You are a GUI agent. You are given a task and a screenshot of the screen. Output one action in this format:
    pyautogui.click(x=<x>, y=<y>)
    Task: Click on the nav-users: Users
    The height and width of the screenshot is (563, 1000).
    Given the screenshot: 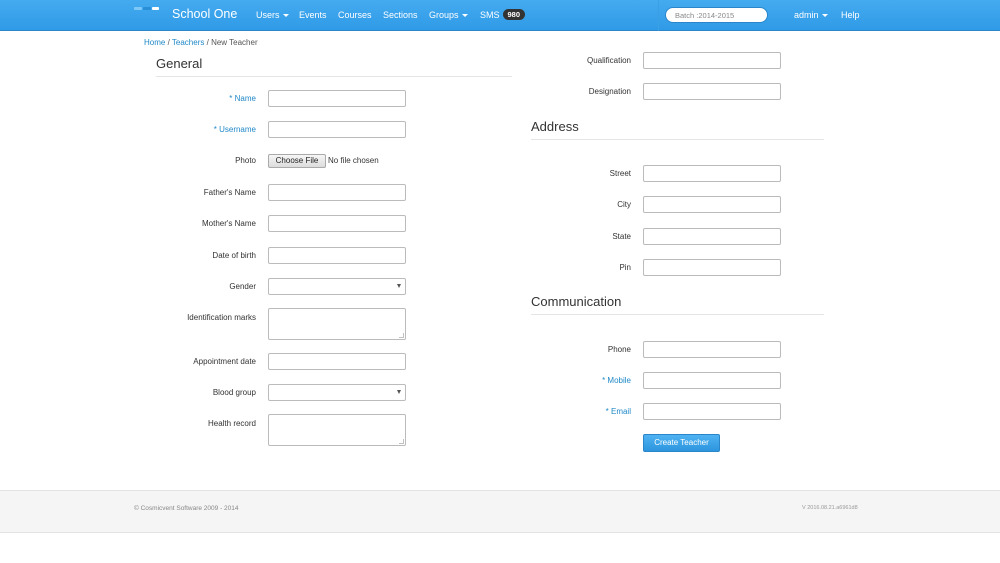 What is the action you would take?
    pyautogui.click(x=272, y=15)
    